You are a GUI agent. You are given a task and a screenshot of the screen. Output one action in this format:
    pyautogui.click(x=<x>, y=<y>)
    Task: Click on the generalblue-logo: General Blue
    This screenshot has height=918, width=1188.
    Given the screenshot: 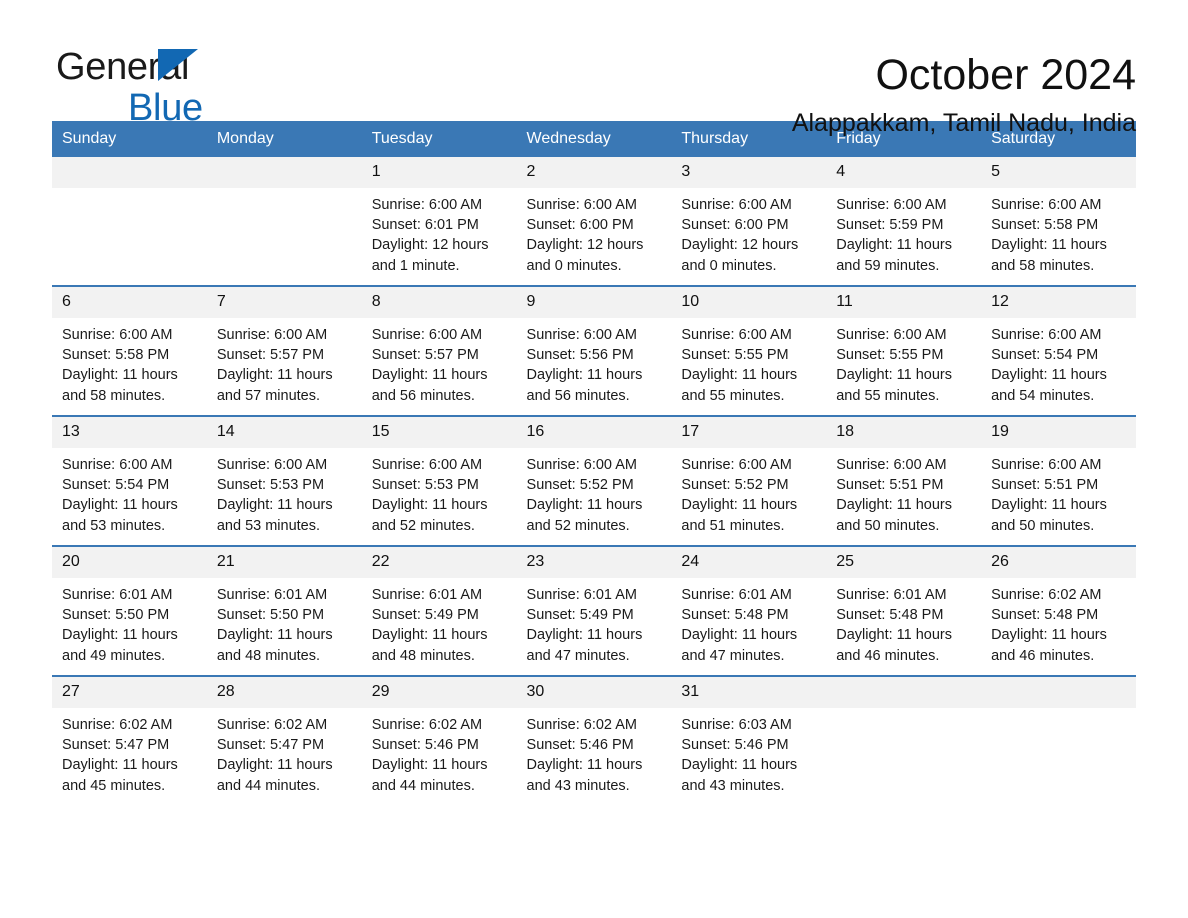 What is the action you would take?
    pyautogui.click(x=186, y=88)
    